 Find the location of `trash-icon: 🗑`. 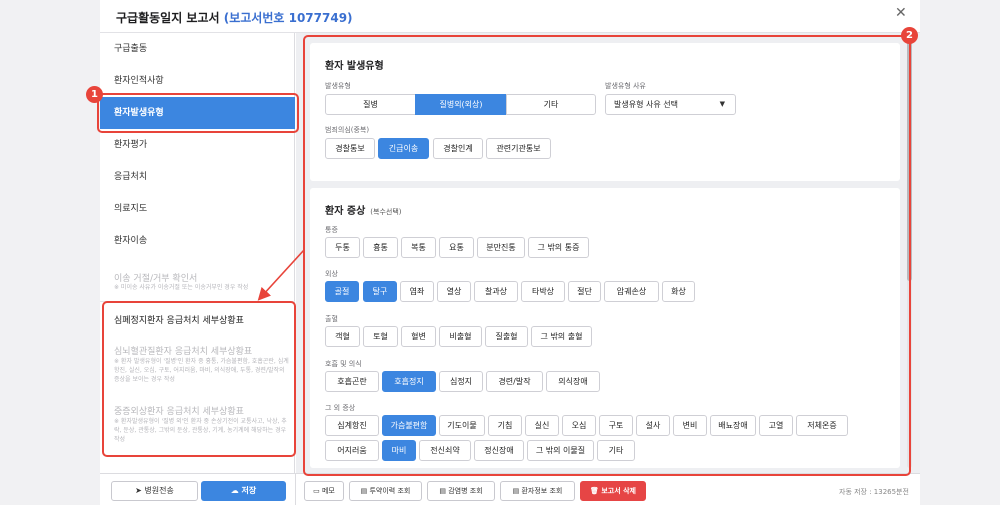

trash-icon: 🗑 is located at coordinates (594, 491).